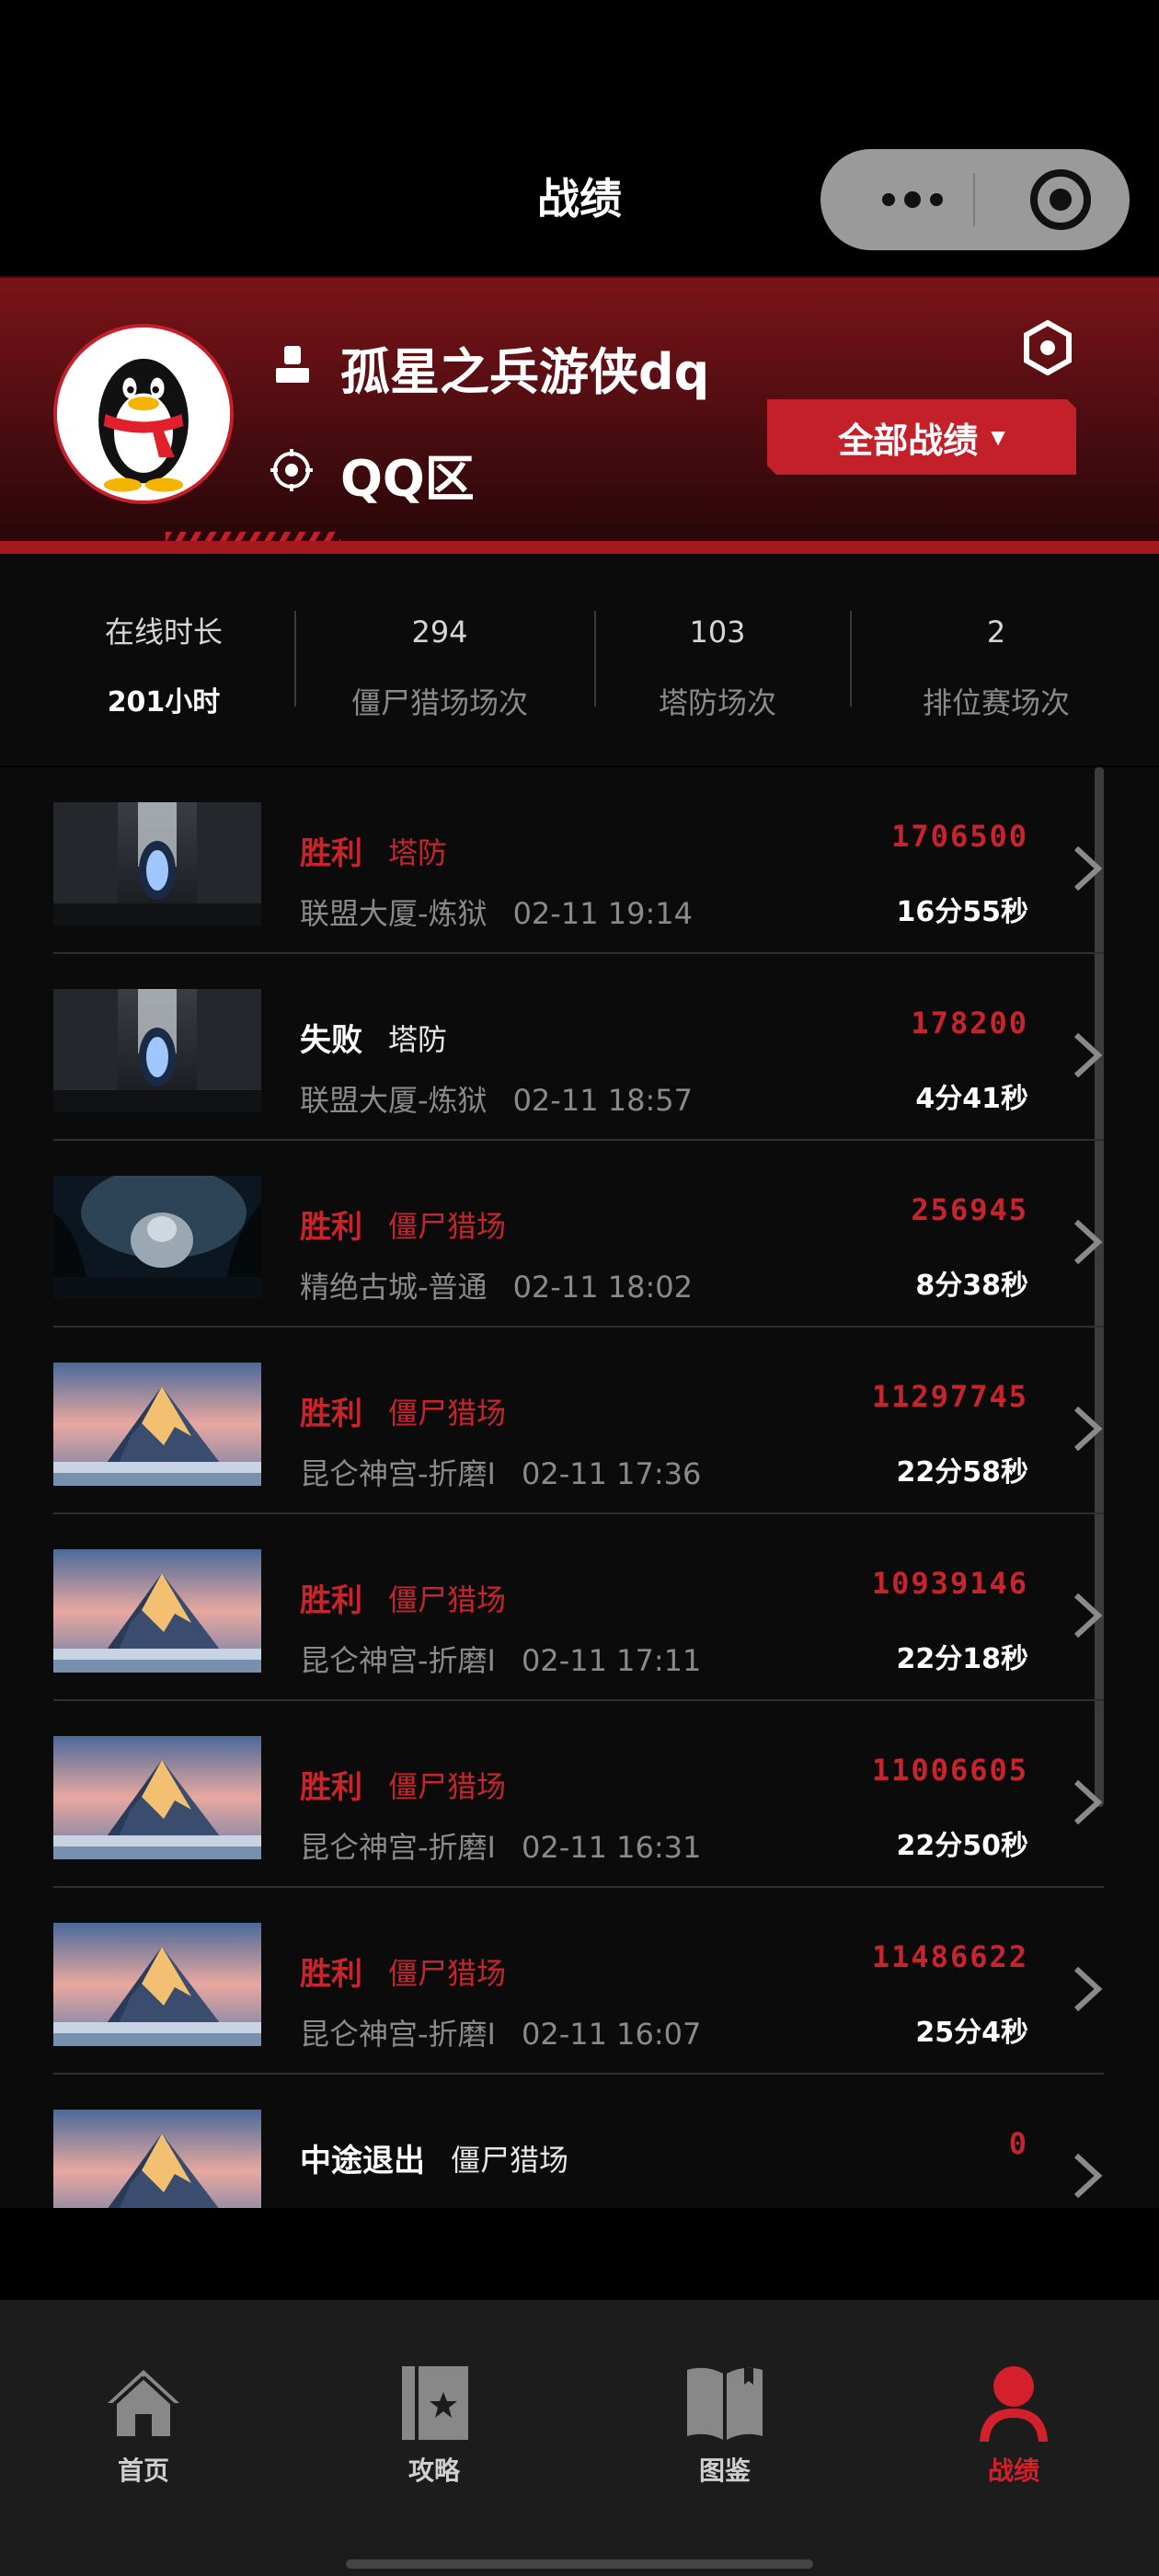 This screenshot has width=1159, height=2576. I want to click on match-duration: 22分18秒, so click(962, 1659).